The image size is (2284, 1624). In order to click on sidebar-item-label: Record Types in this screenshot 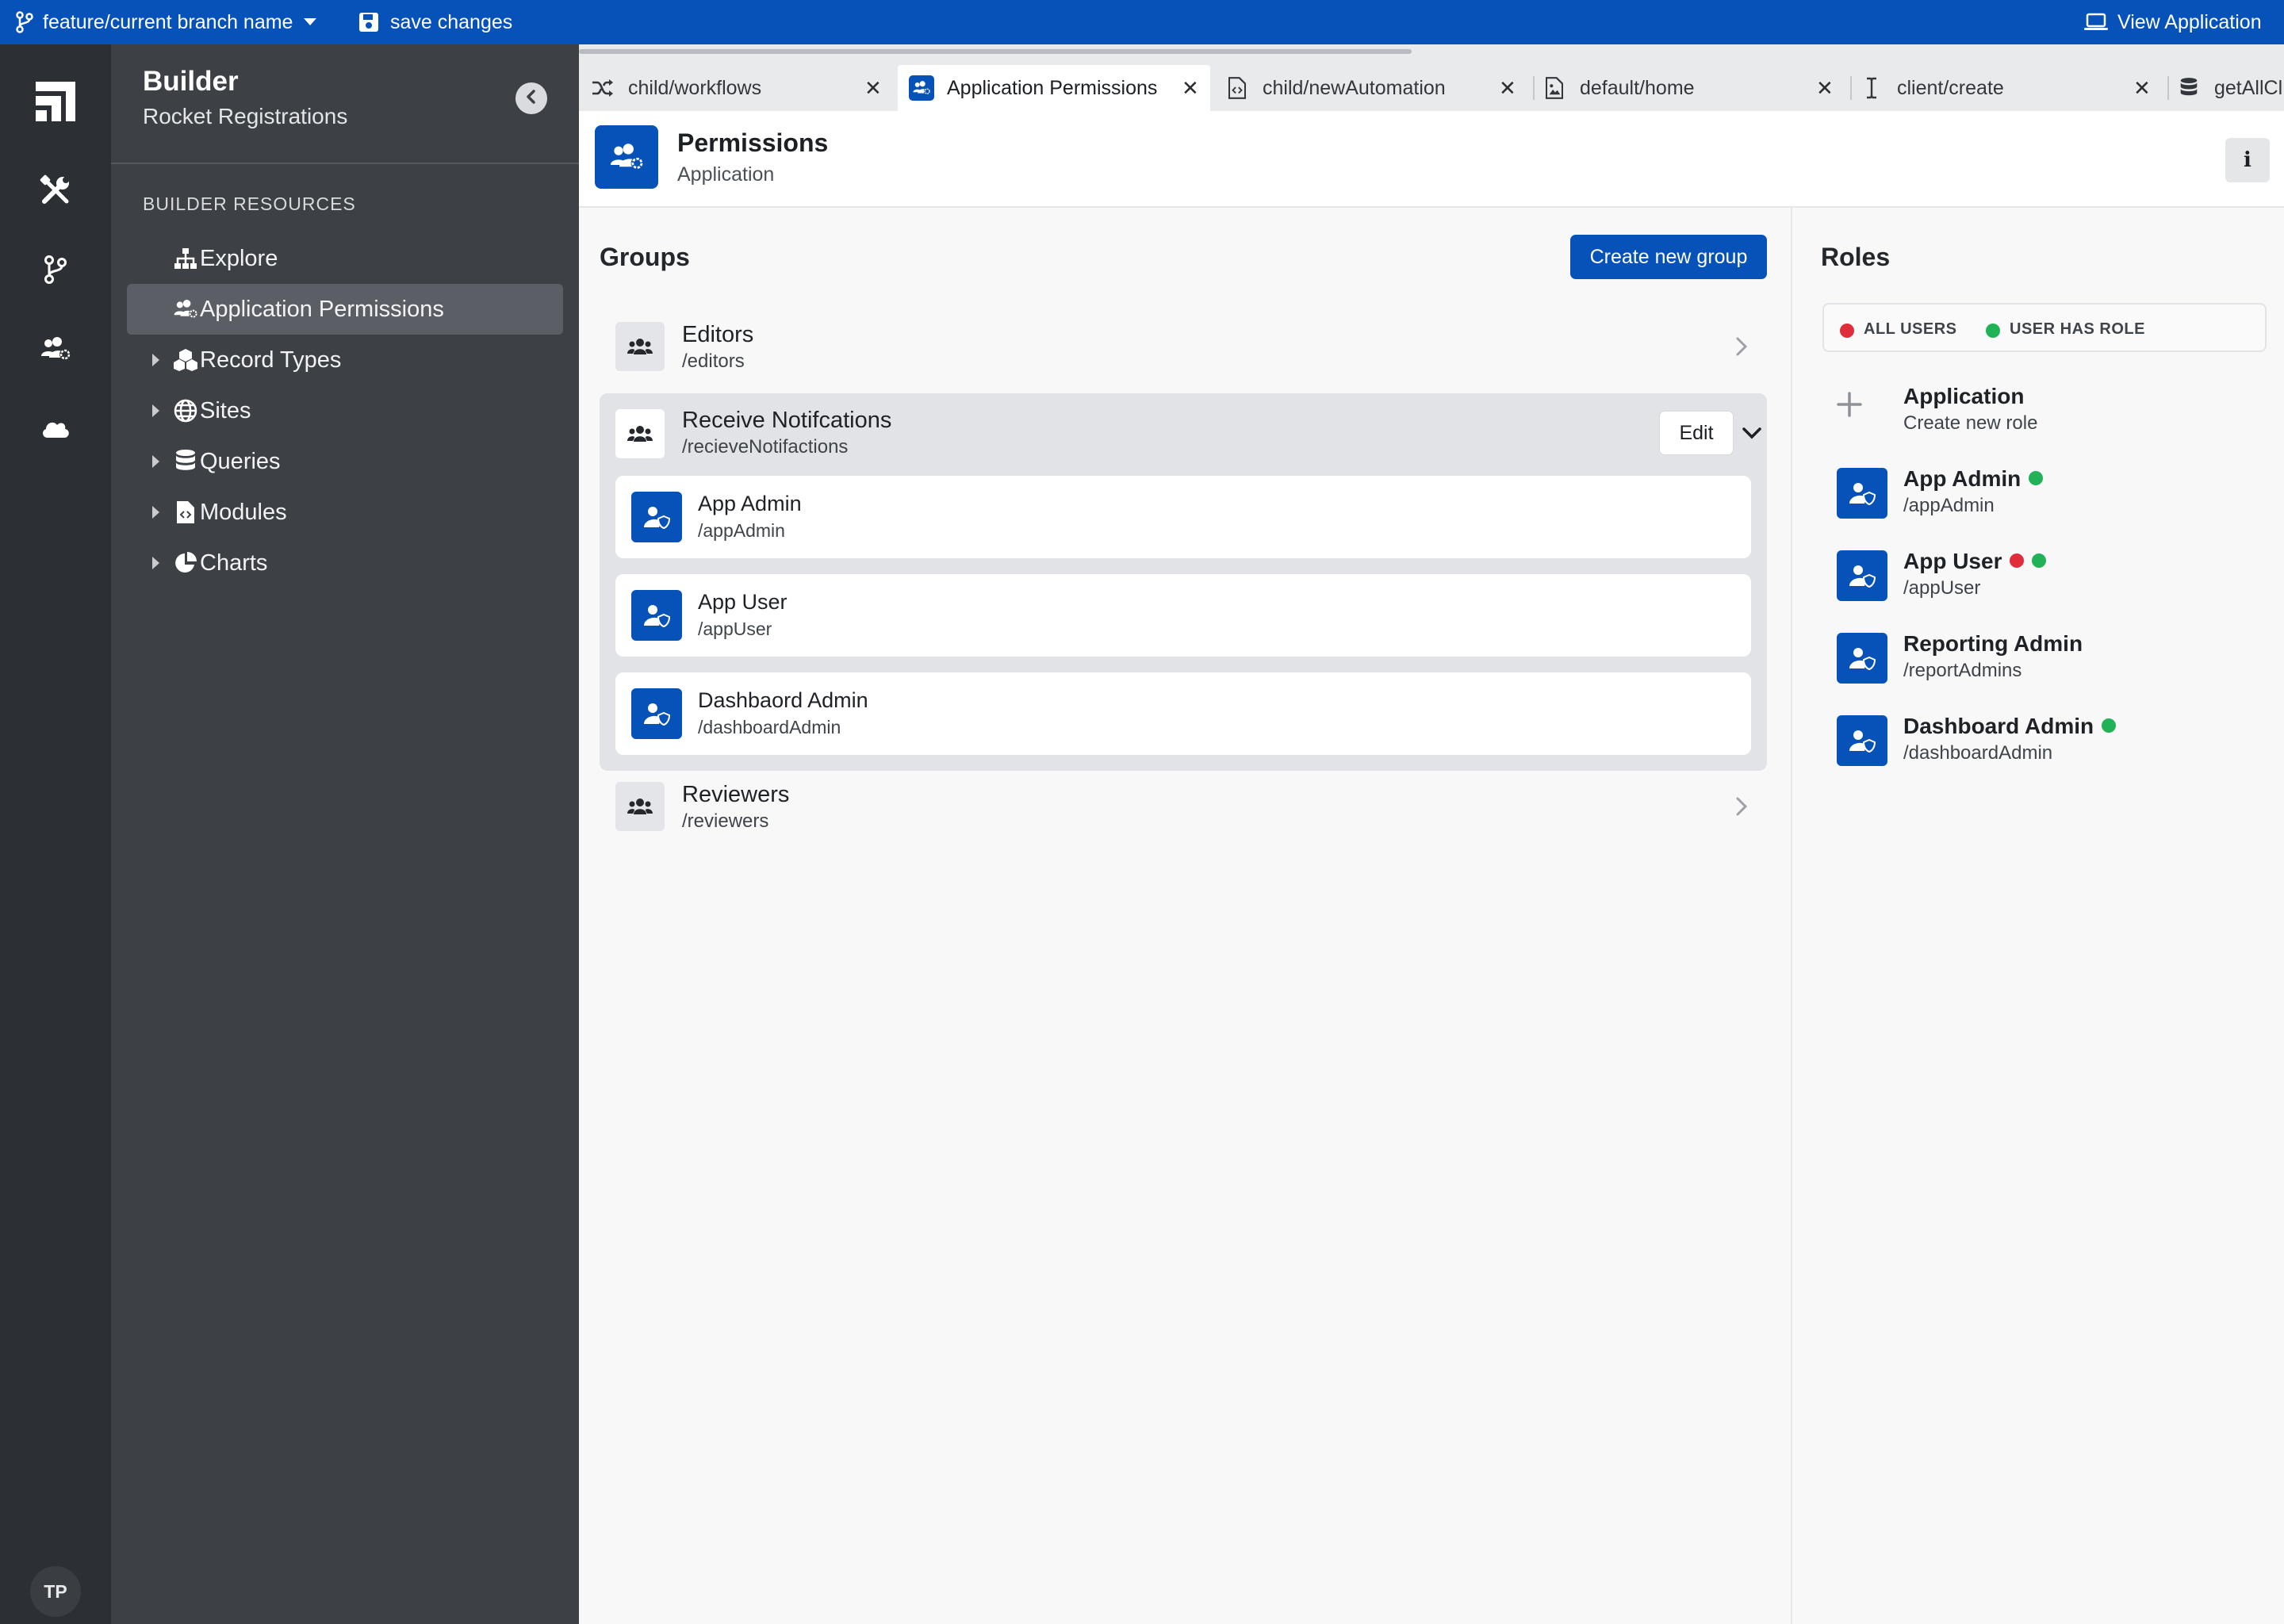, I will do `click(271, 360)`.